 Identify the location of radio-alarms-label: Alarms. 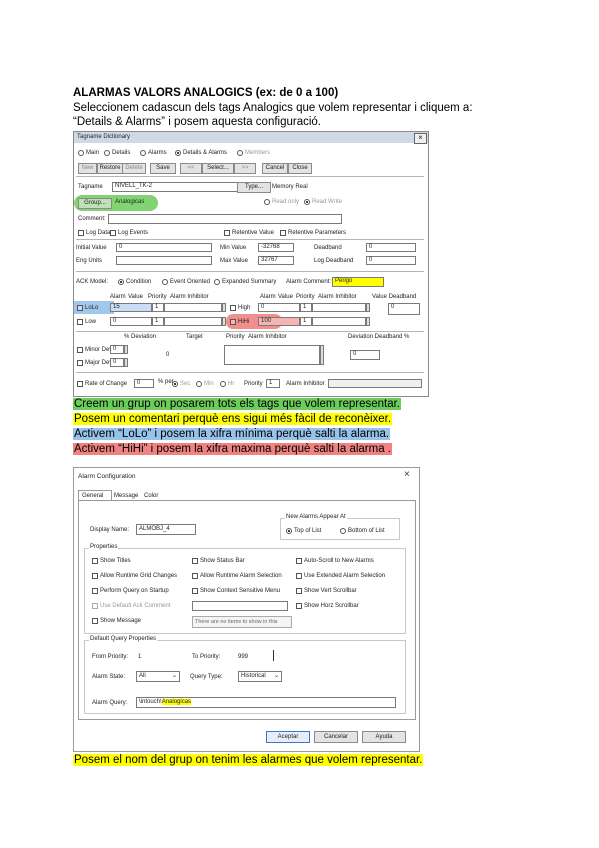
(157, 153).